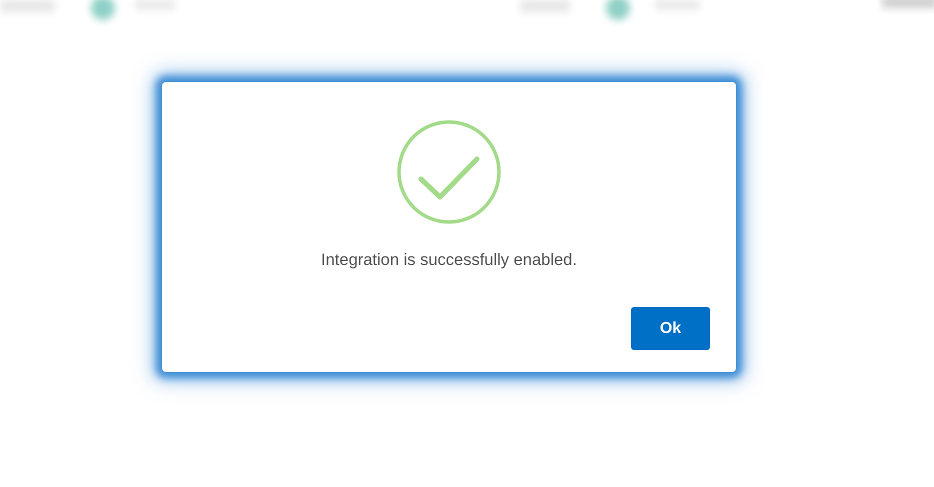 The image size is (934, 487). I want to click on ok-button: Ok, so click(670, 328).